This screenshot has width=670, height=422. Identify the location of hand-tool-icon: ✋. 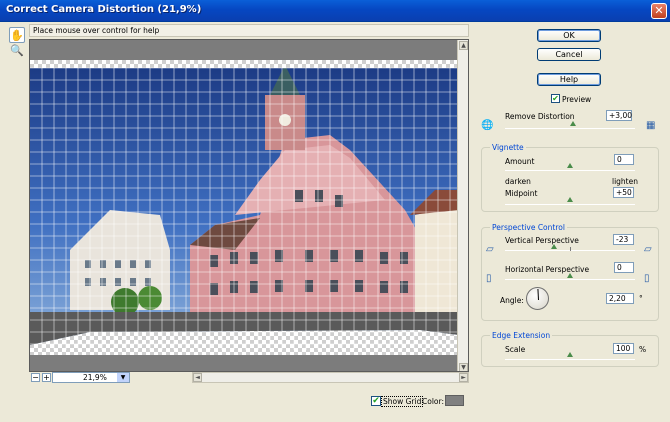
(17, 35).